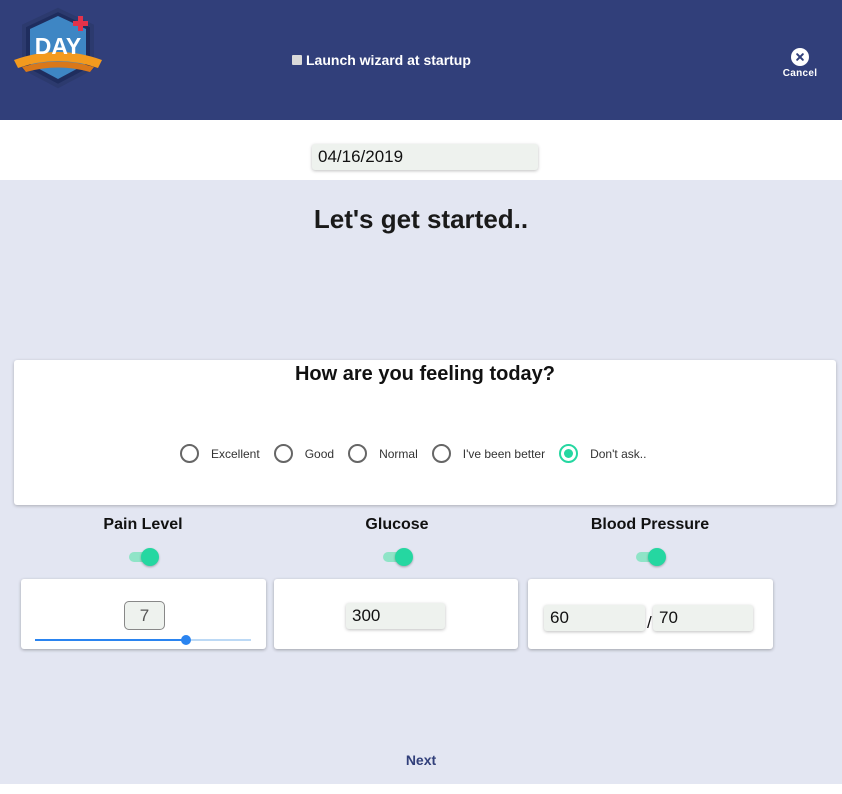  I want to click on radio-good: Good, so click(304, 453).